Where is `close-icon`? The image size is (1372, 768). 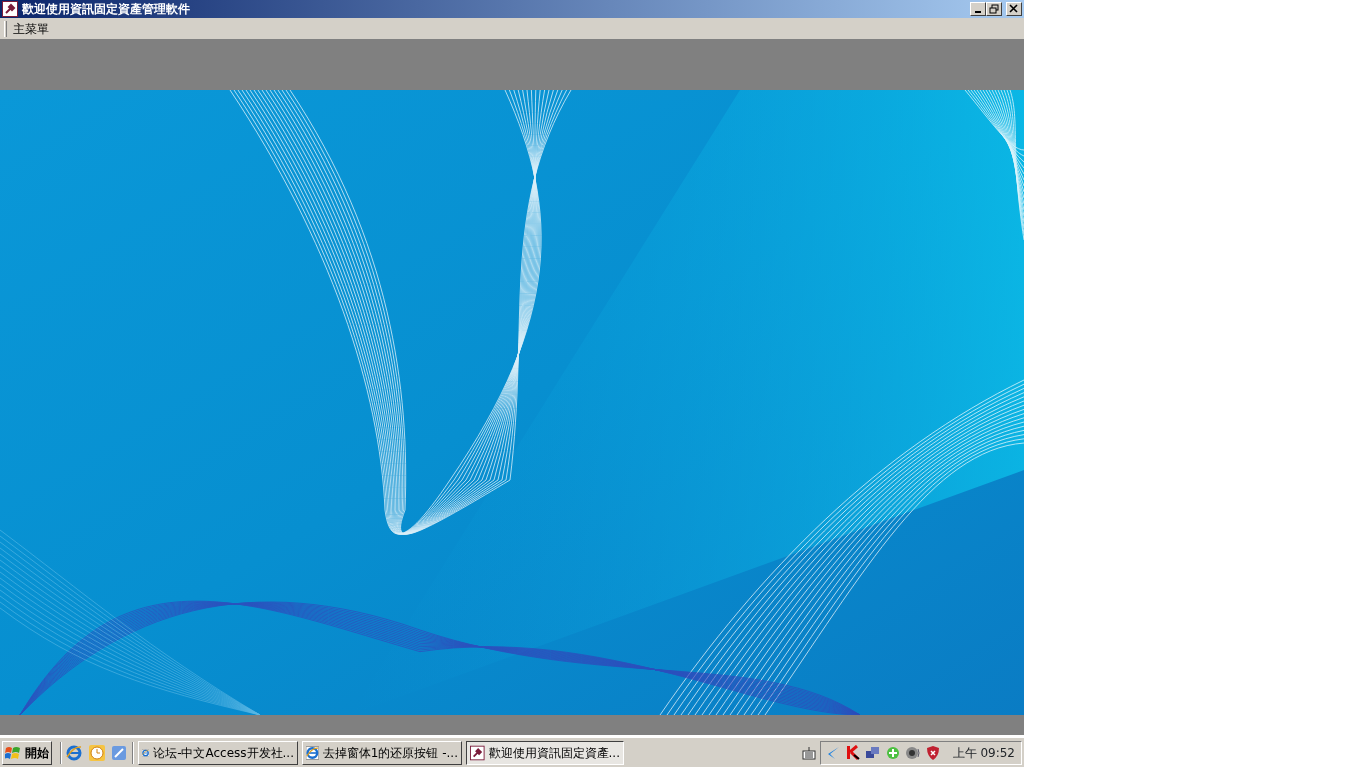 close-icon is located at coordinates (1014, 9).